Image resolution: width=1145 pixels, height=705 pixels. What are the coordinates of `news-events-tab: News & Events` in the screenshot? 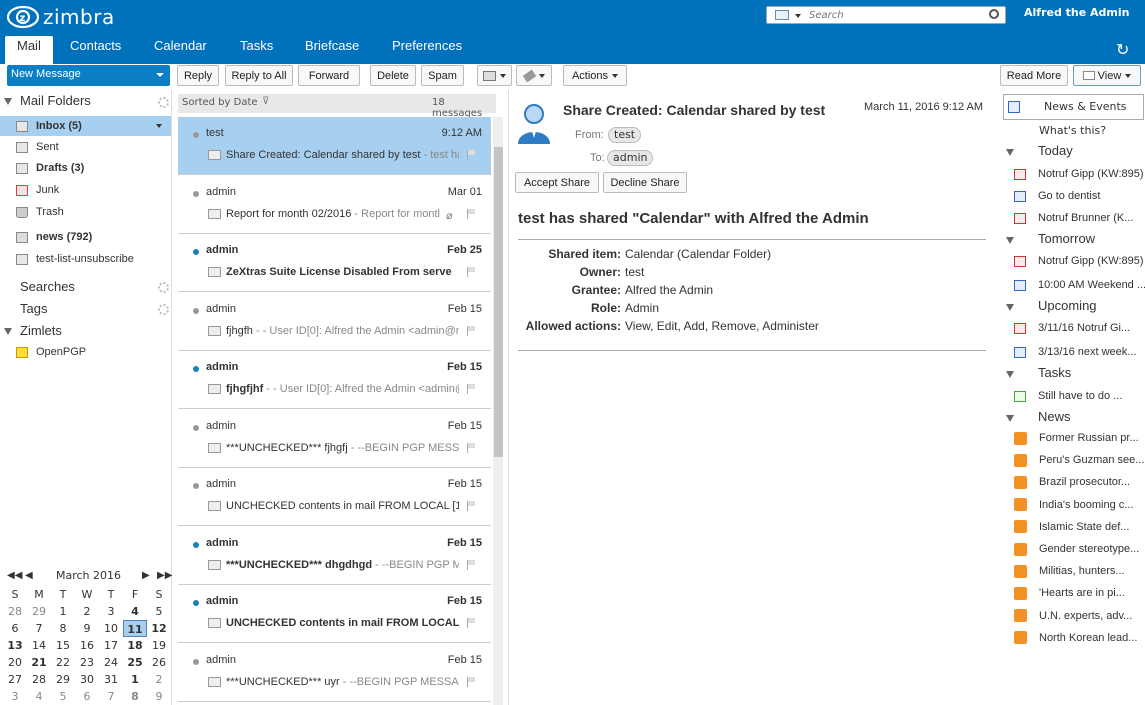 It's located at (1073, 107).